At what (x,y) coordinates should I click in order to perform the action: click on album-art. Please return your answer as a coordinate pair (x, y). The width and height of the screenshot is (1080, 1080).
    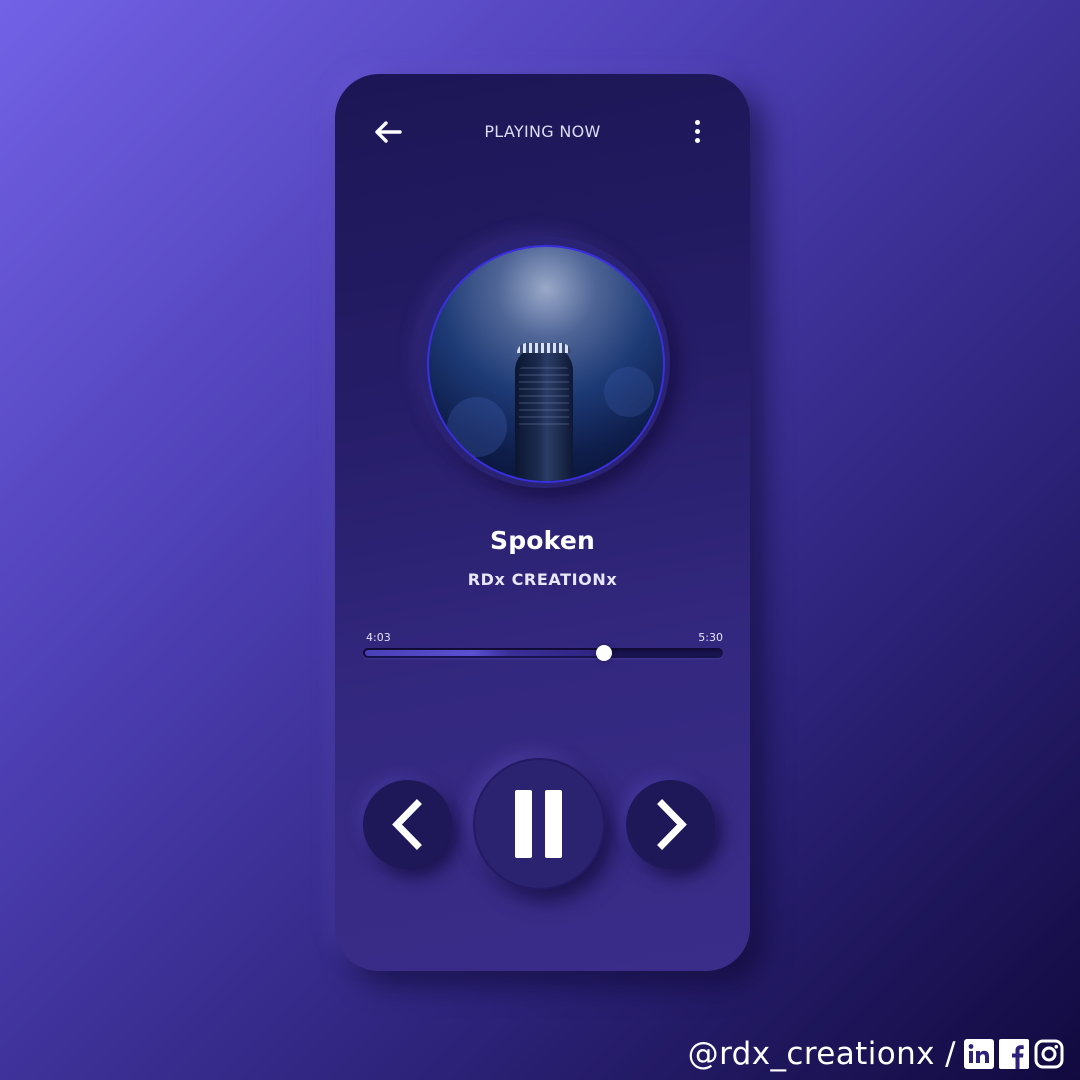
    Looking at the image, I should click on (546, 364).